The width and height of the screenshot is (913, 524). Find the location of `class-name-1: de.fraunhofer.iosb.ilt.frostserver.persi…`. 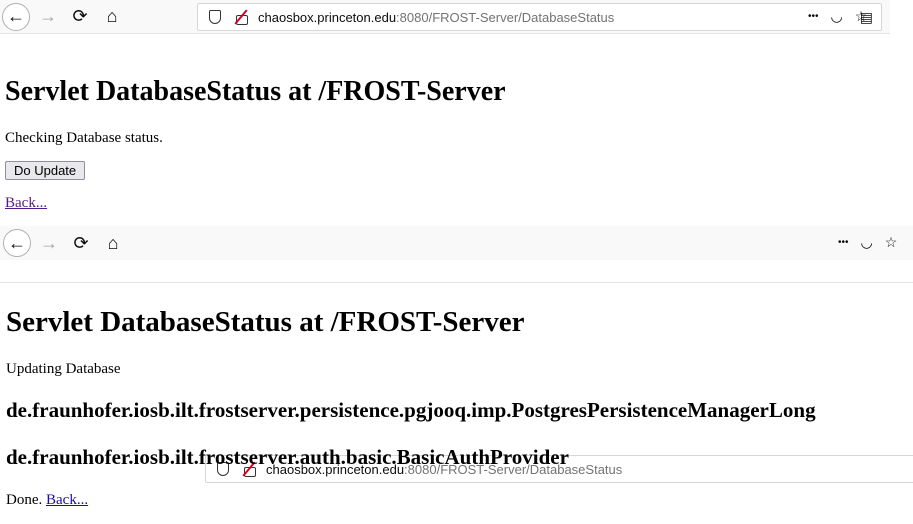

class-name-1: de.fraunhofer.iosb.ilt.frostserver.persi… is located at coordinates (411, 410).